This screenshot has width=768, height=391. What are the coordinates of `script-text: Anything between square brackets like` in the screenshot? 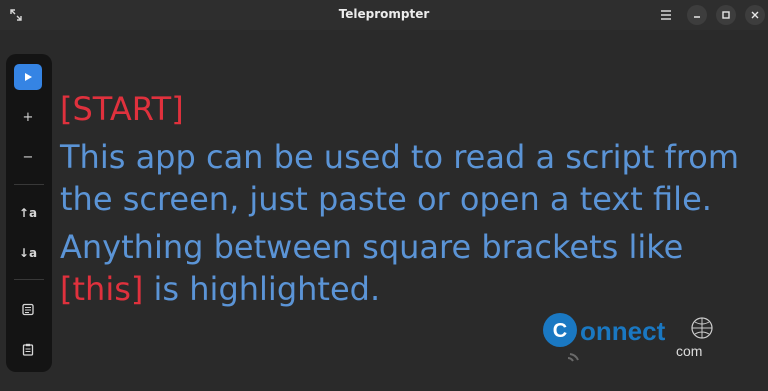 It's located at (372, 247).